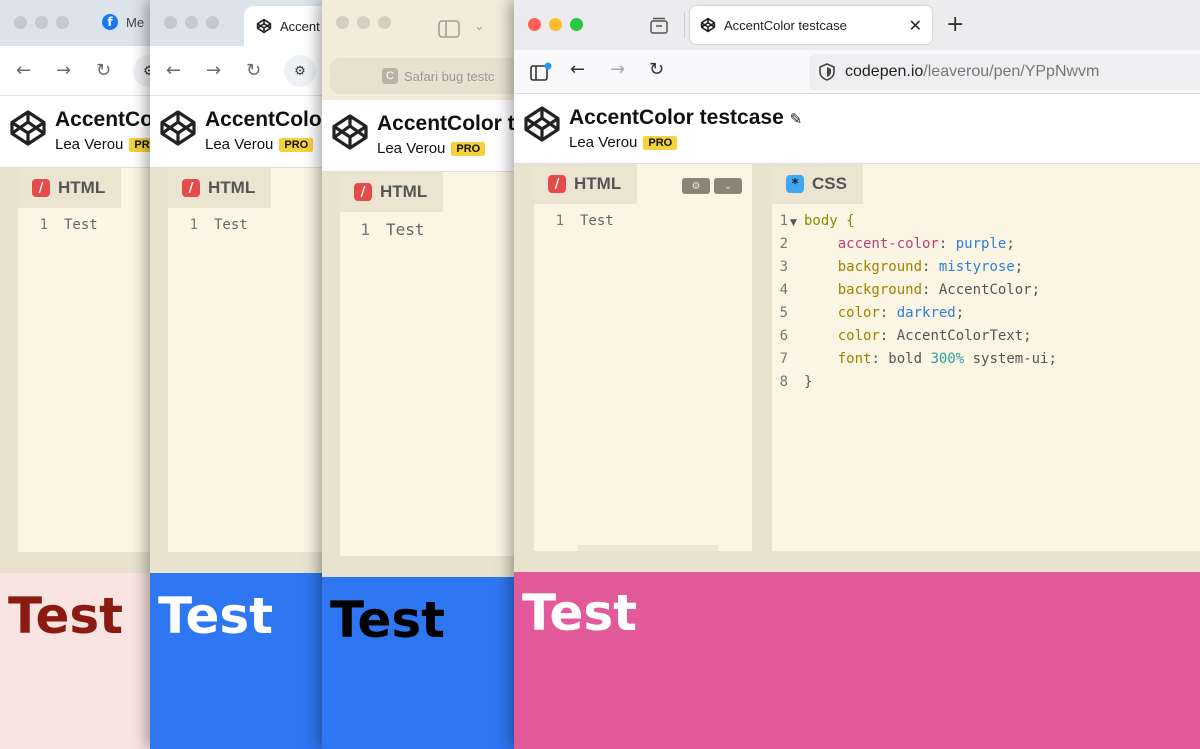 The image size is (1200, 749). I want to click on tab-overview-icon, so click(659, 25).